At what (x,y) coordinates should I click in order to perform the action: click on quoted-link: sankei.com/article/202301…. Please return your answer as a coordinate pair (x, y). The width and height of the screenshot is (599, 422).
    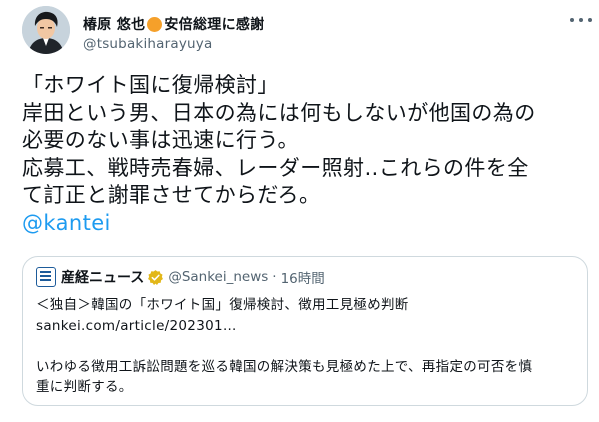
    Looking at the image, I should click on (306, 326).